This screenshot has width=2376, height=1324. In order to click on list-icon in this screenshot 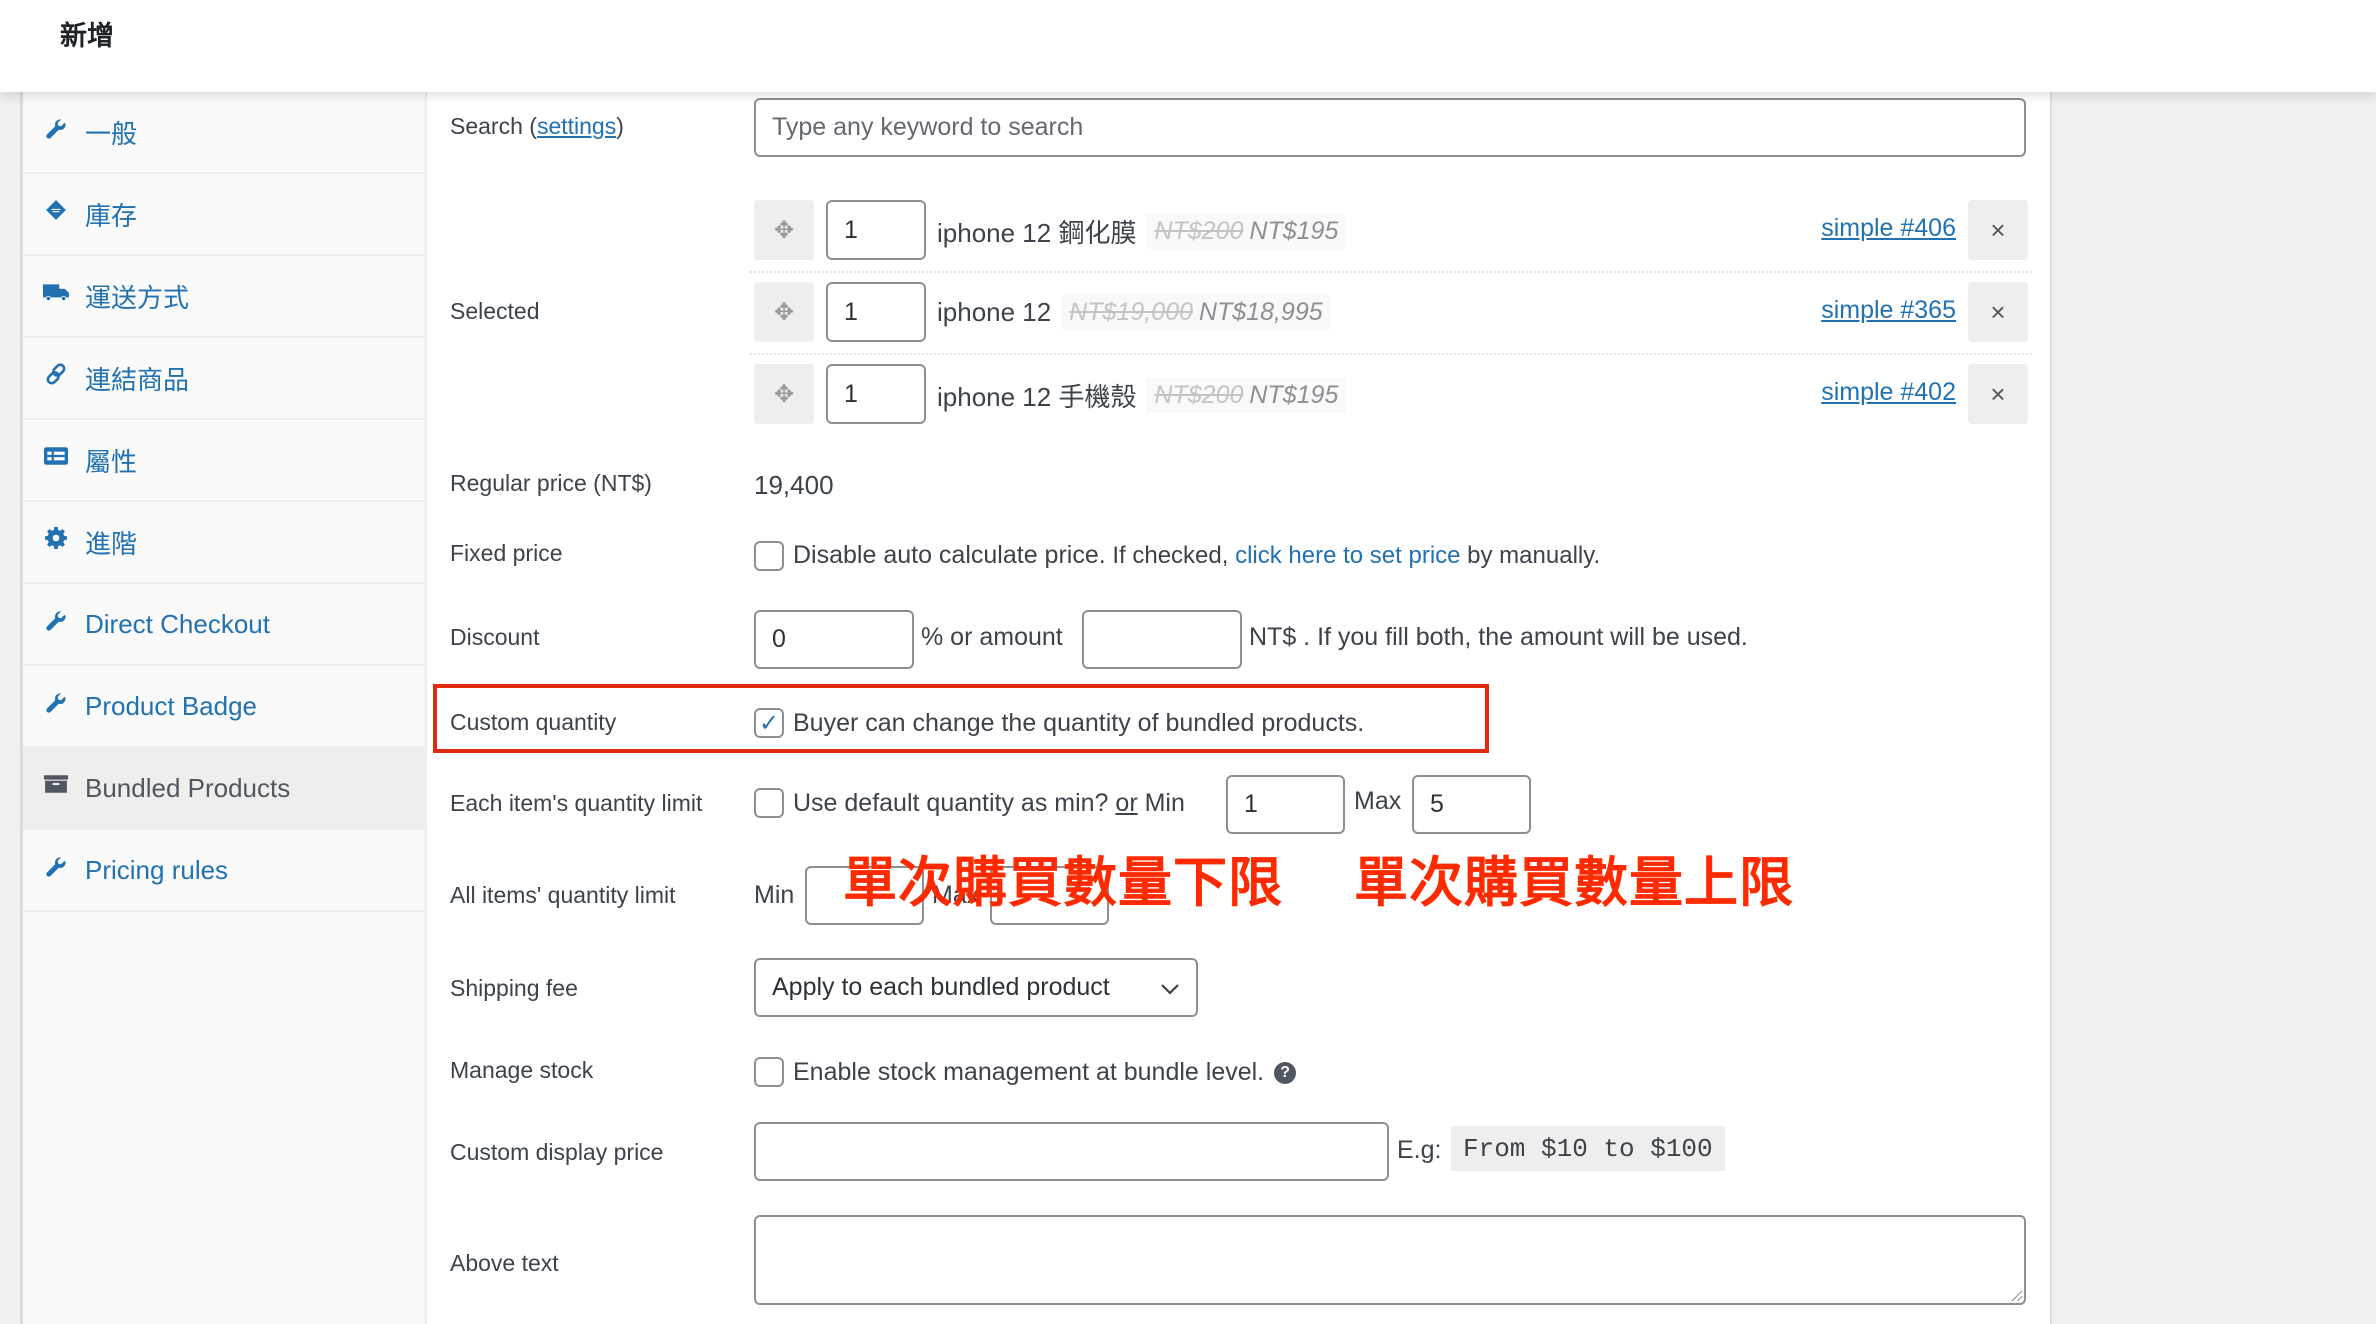, I will do `click(56, 456)`.